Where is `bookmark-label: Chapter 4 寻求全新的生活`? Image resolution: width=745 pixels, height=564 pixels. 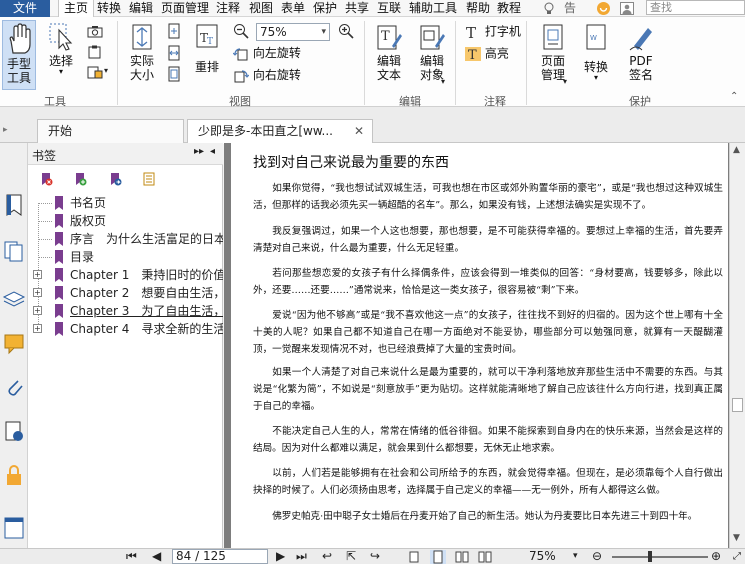
bookmark-label: Chapter 4 寻求全新的生活 is located at coordinates (146, 329).